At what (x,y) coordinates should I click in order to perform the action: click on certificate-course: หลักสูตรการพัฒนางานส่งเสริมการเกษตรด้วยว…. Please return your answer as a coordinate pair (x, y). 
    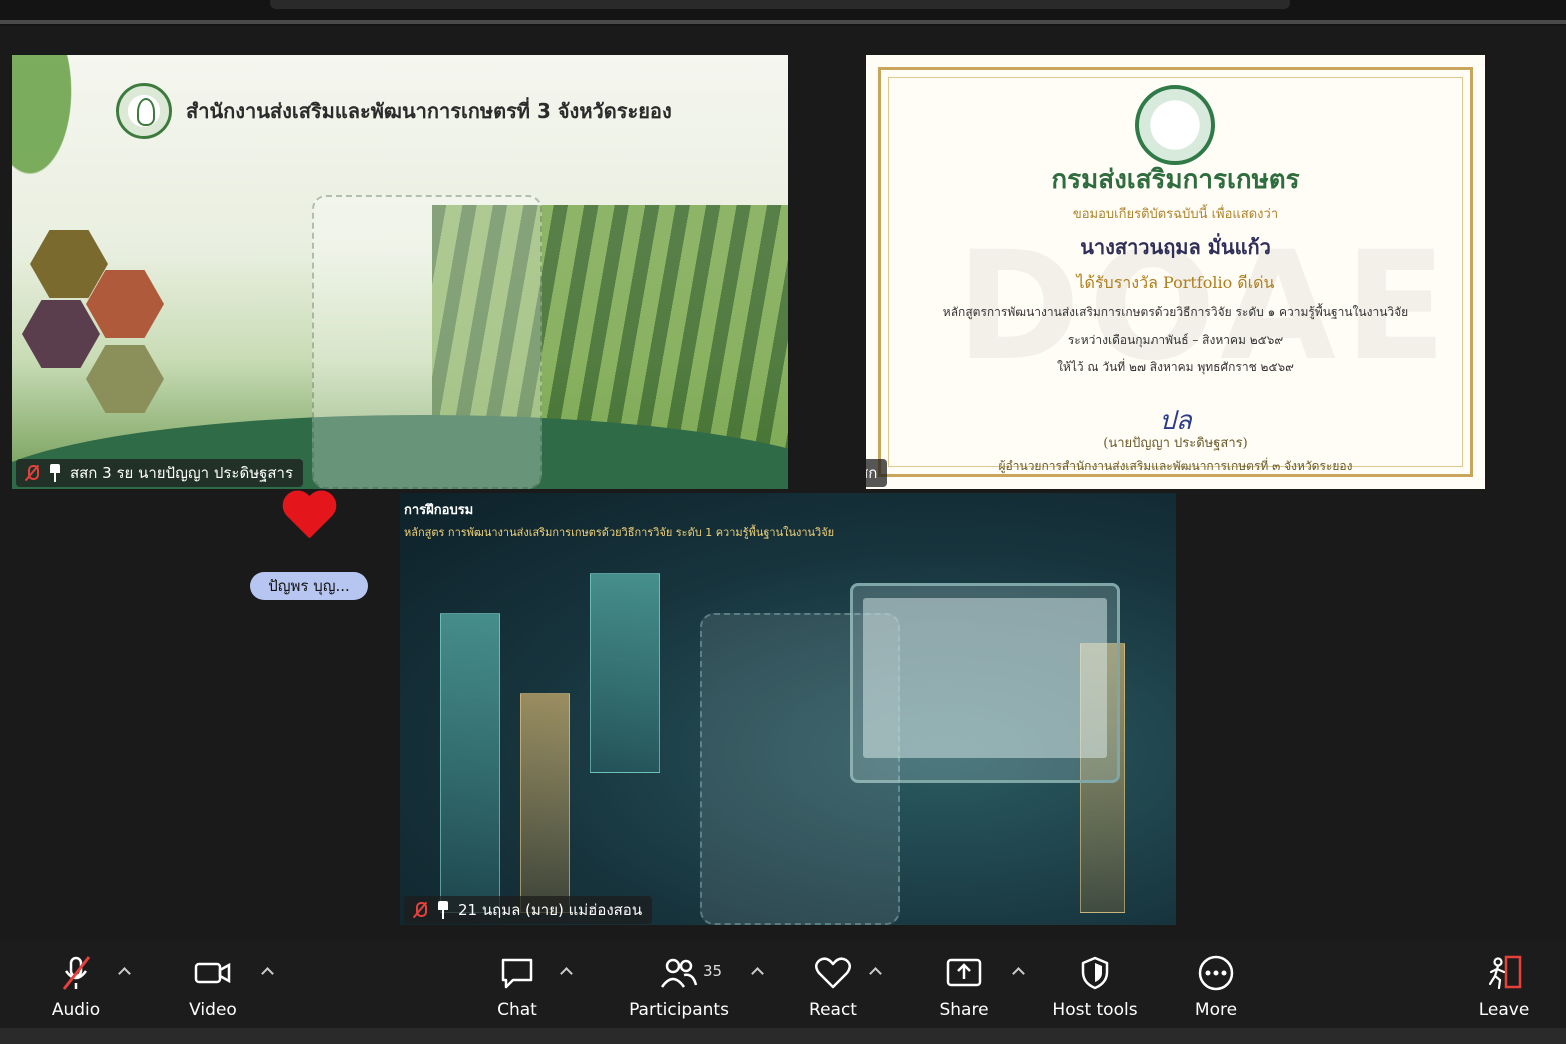
    Looking at the image, I should click on (1175, 312).